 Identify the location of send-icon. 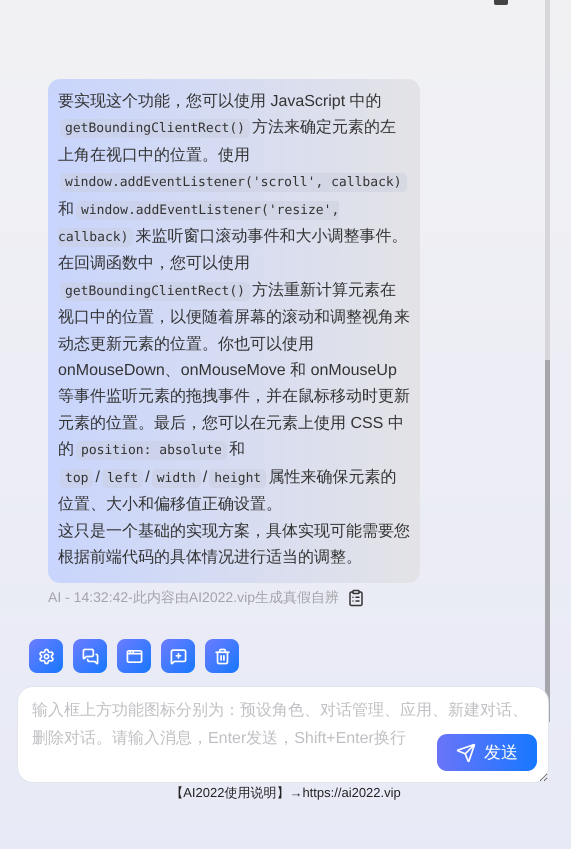
(466, 752).